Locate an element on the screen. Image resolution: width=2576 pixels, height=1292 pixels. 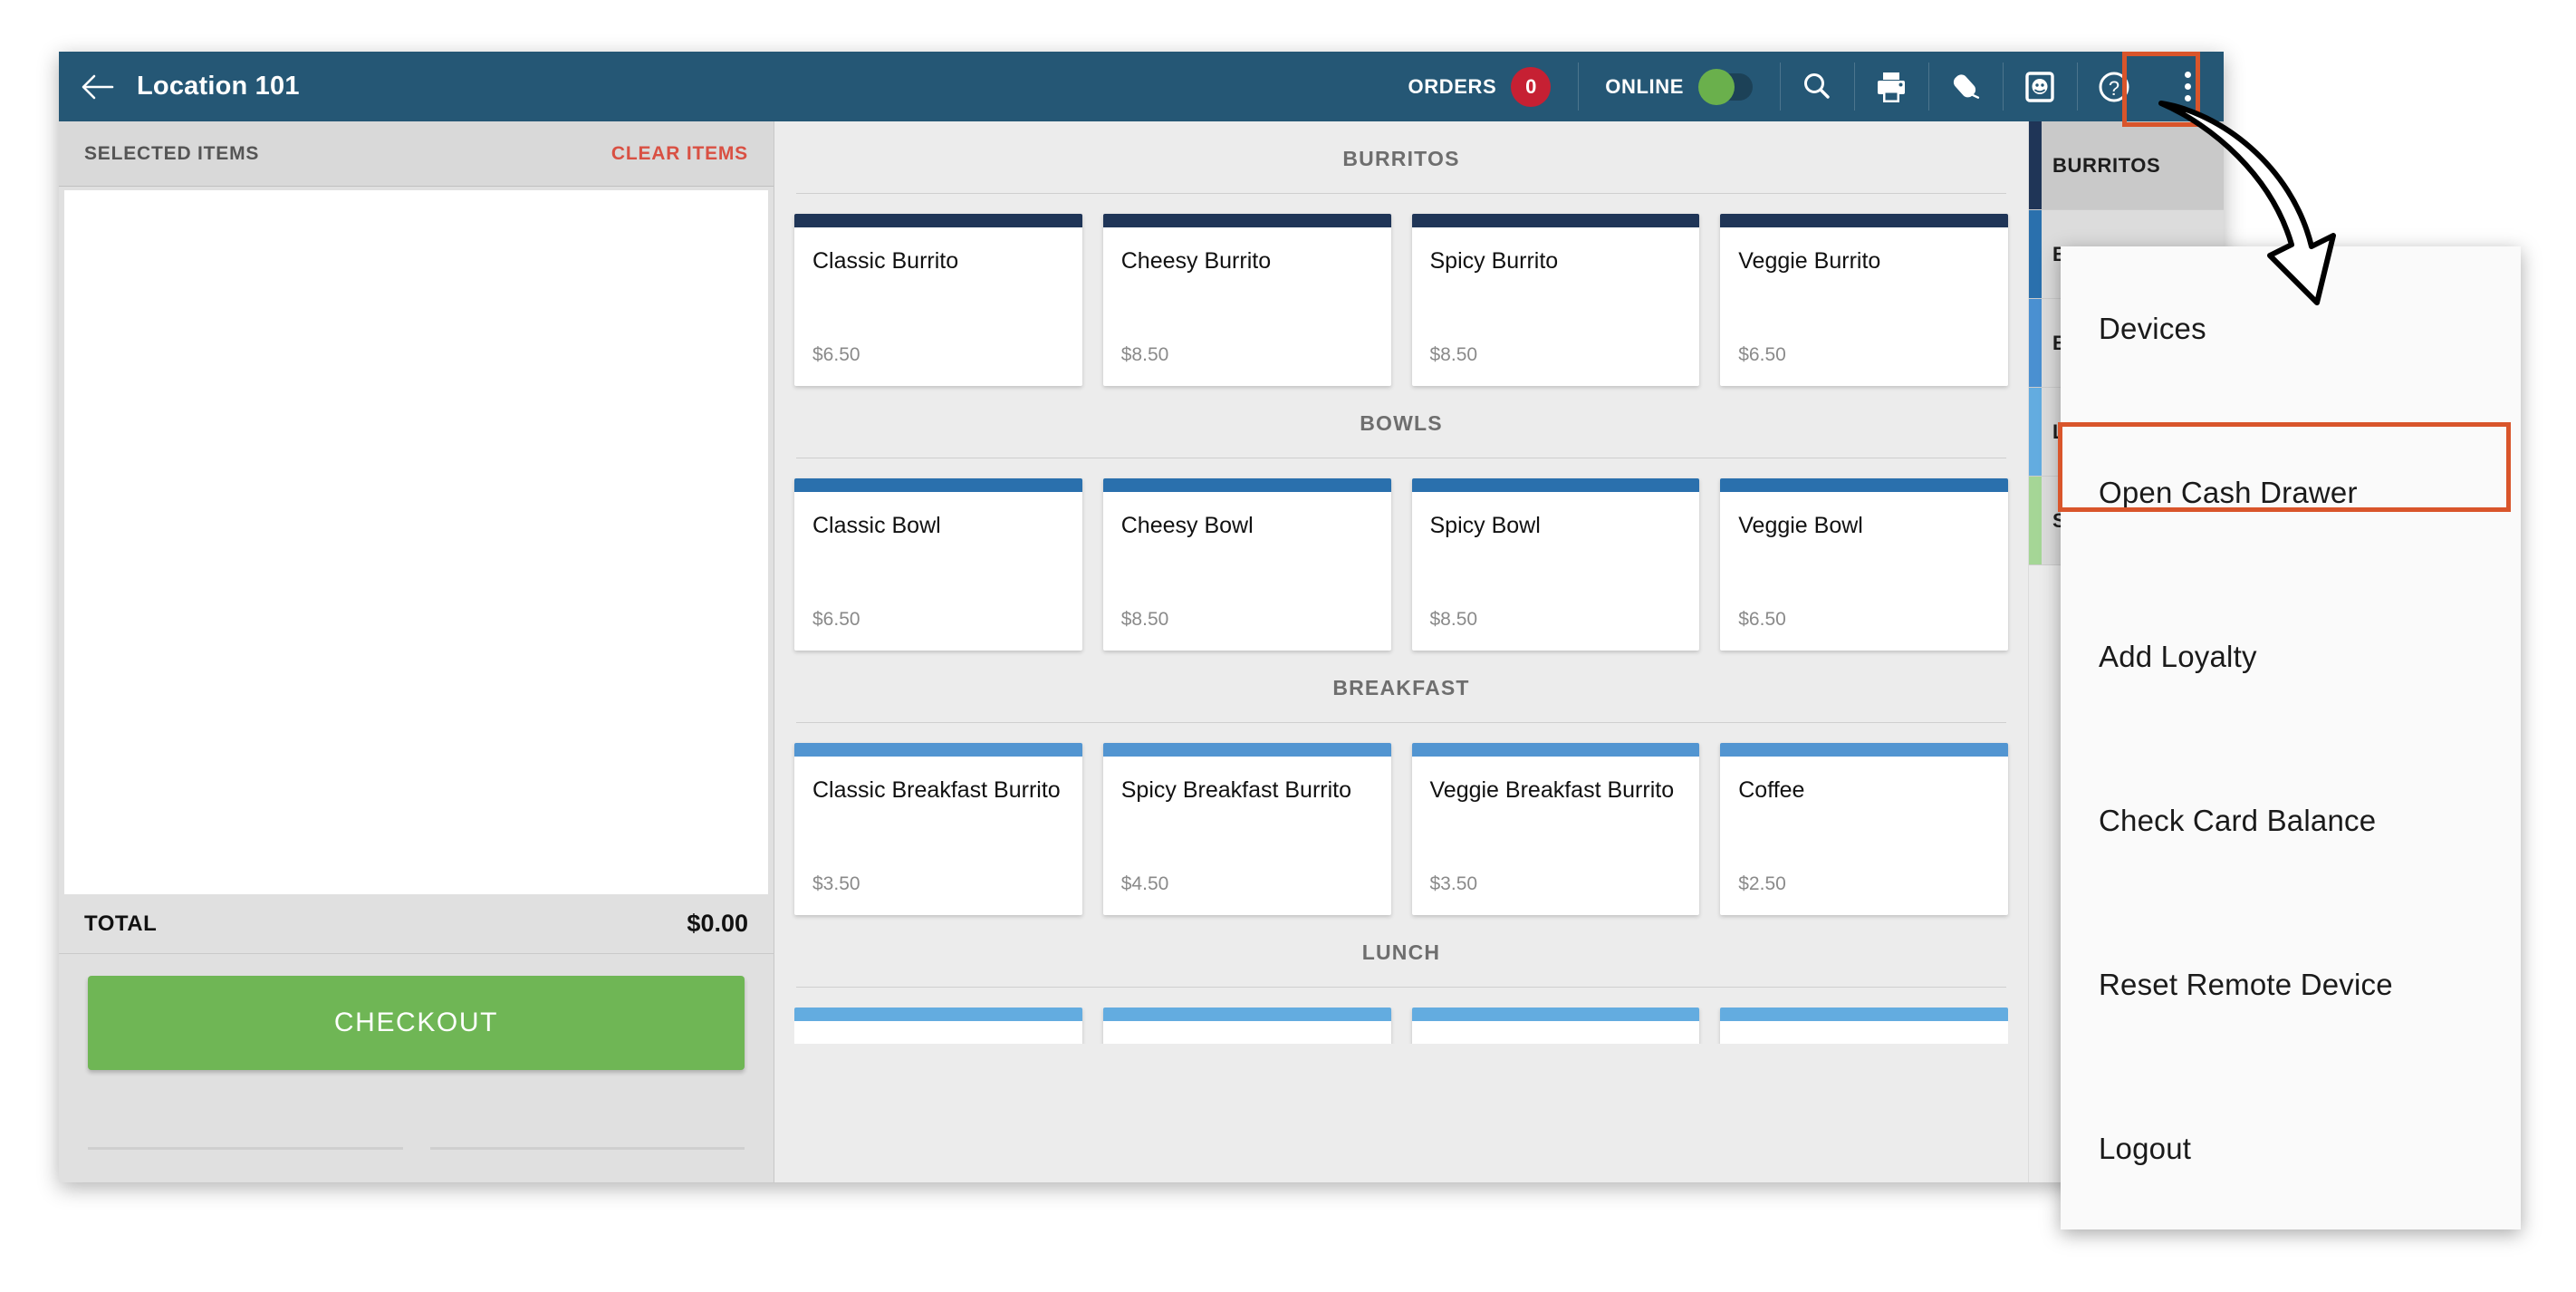
section-title-breakfast: BREAKFAST is located at coordinates (1401, 688).